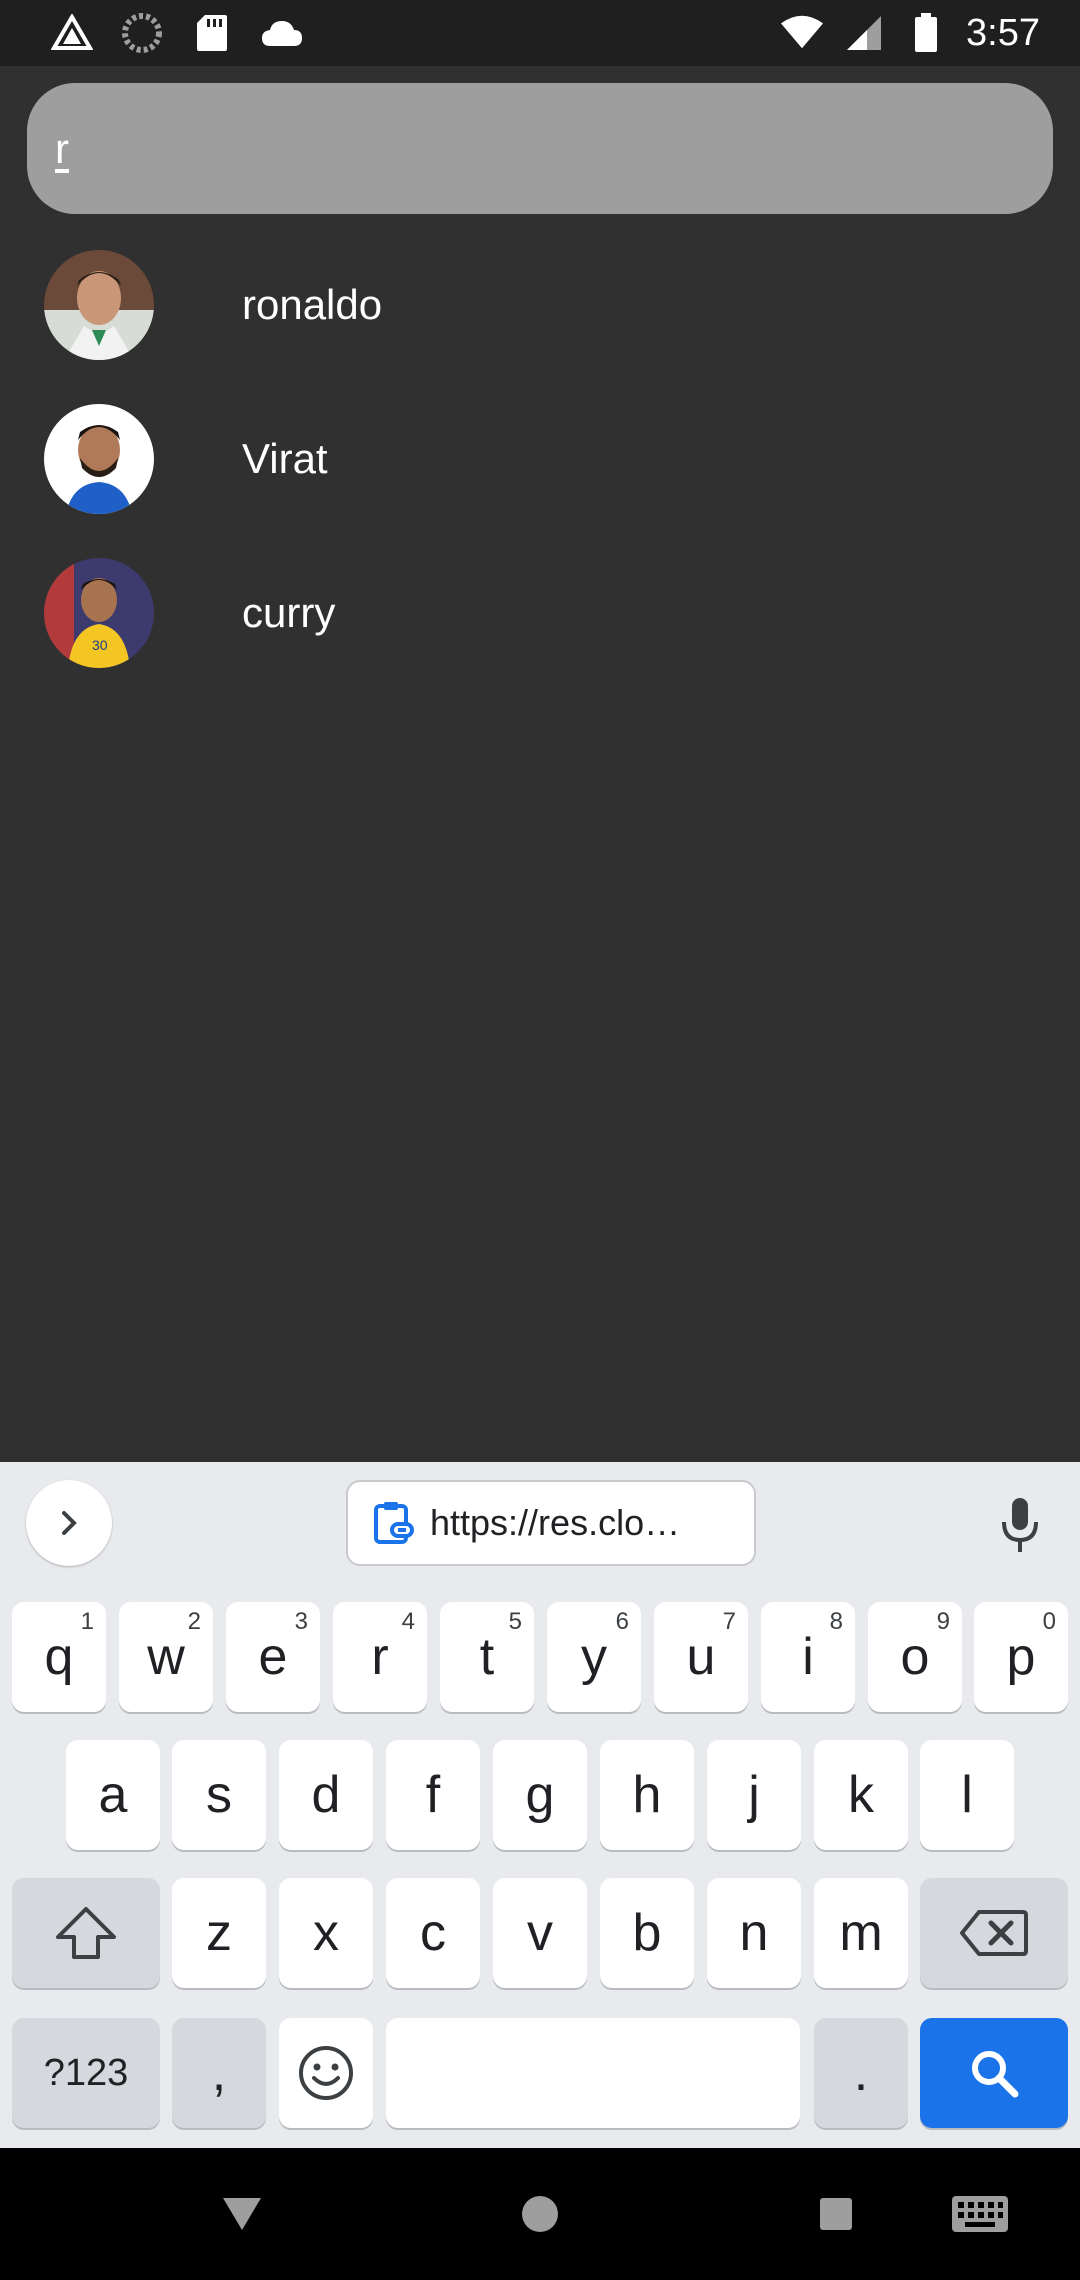 The width and height of the screenshot is (1080, 2280). I want to click on emoji-key, so click(326, 2073).